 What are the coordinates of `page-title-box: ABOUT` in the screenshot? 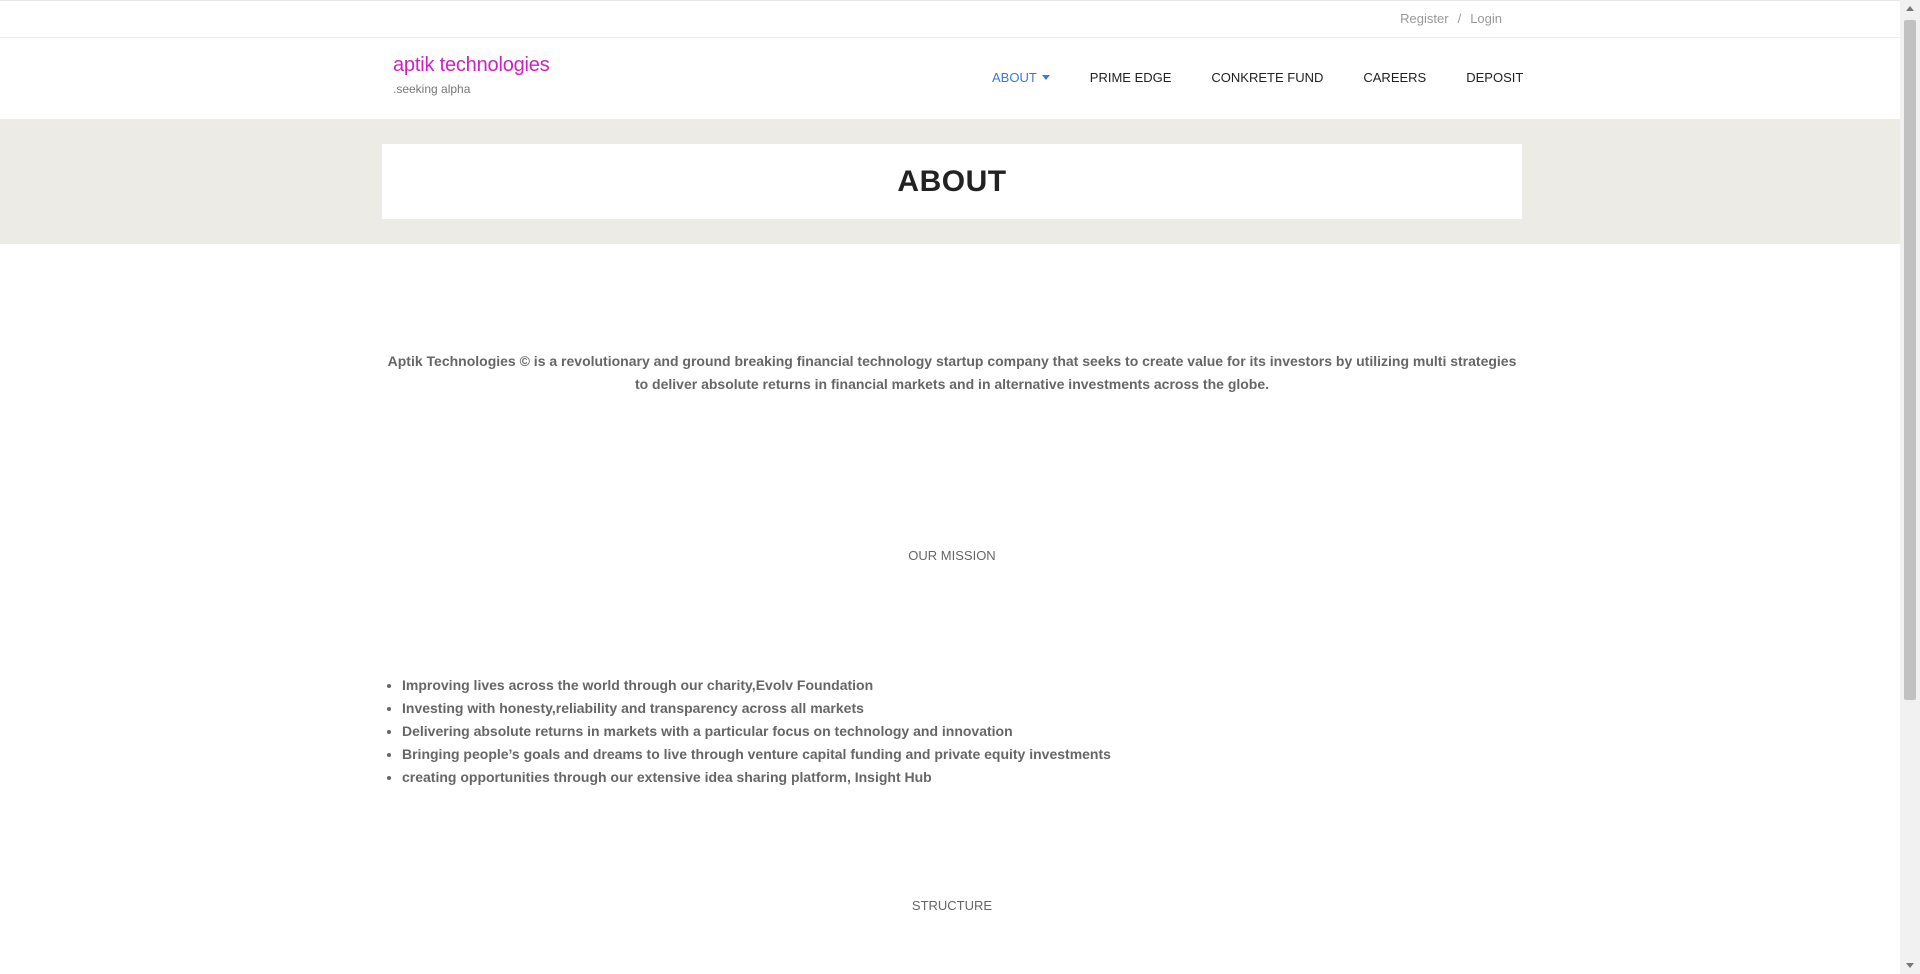 It's located at (952, 181).